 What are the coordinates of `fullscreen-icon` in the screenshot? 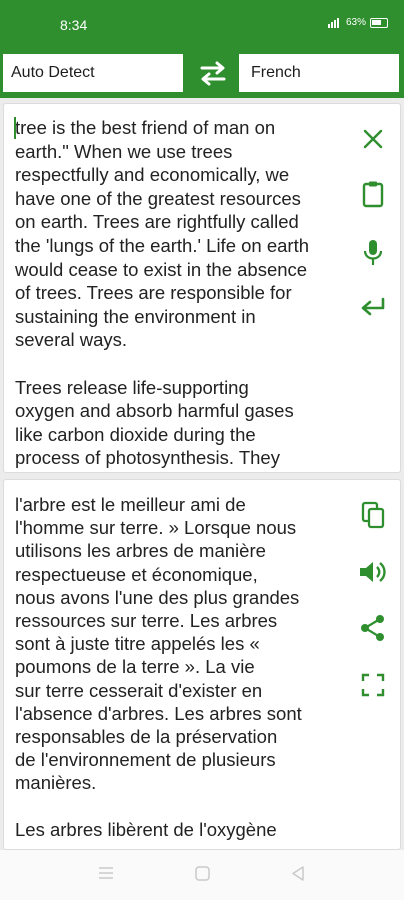 It's located at (373, 685).